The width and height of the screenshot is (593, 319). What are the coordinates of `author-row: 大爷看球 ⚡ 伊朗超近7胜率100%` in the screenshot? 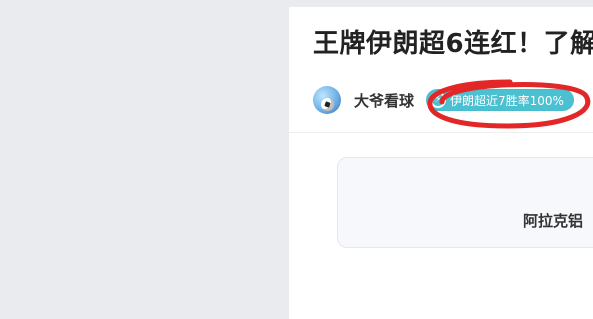 It's located at (443, 100).